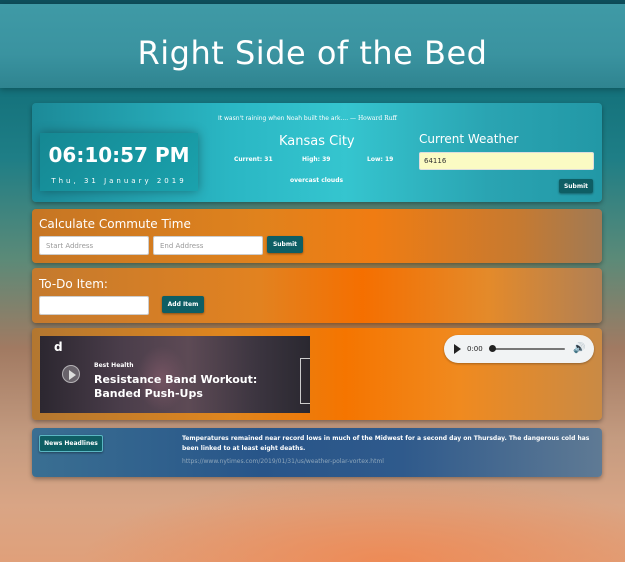 The image size is (625, 562). I want to click on todo-title: To-Do Item:, so click(73, 284).